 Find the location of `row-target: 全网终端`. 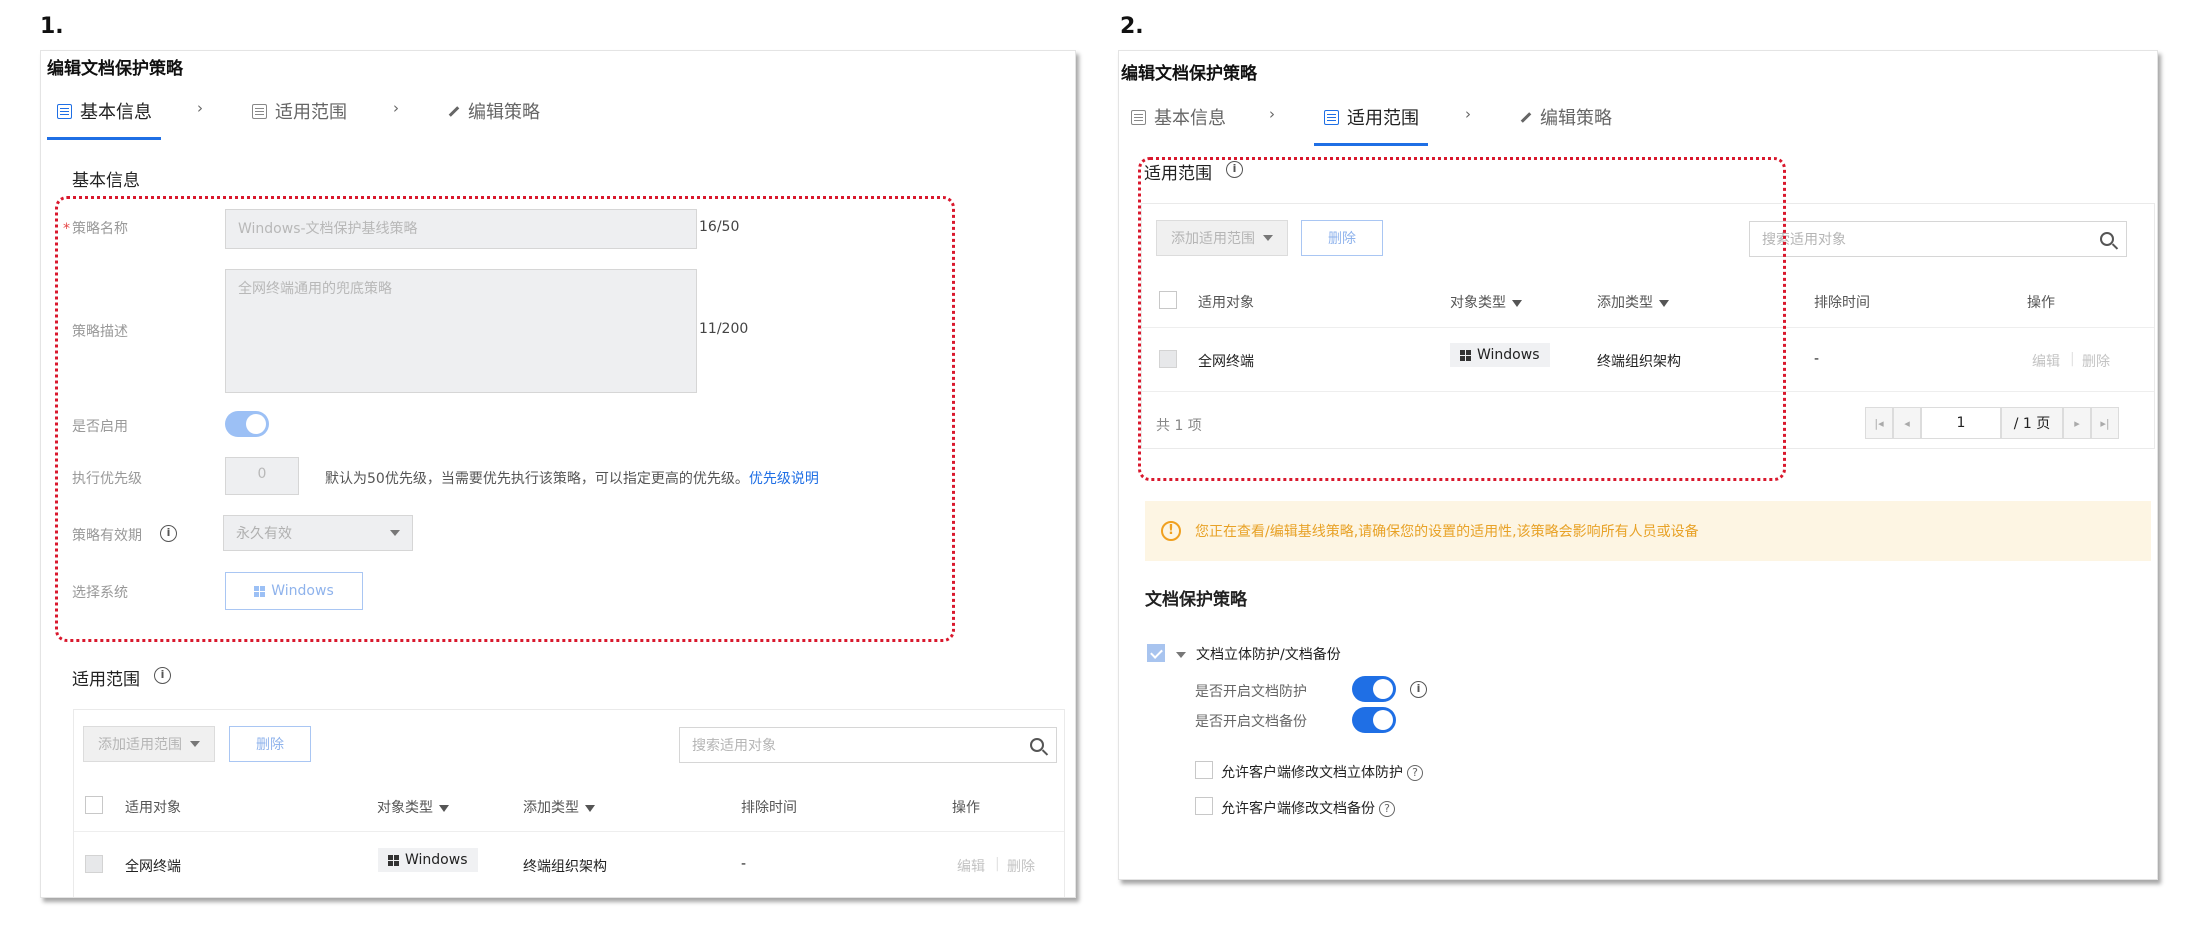

row-target: 全网终端 is located at coordinates (153, 867).